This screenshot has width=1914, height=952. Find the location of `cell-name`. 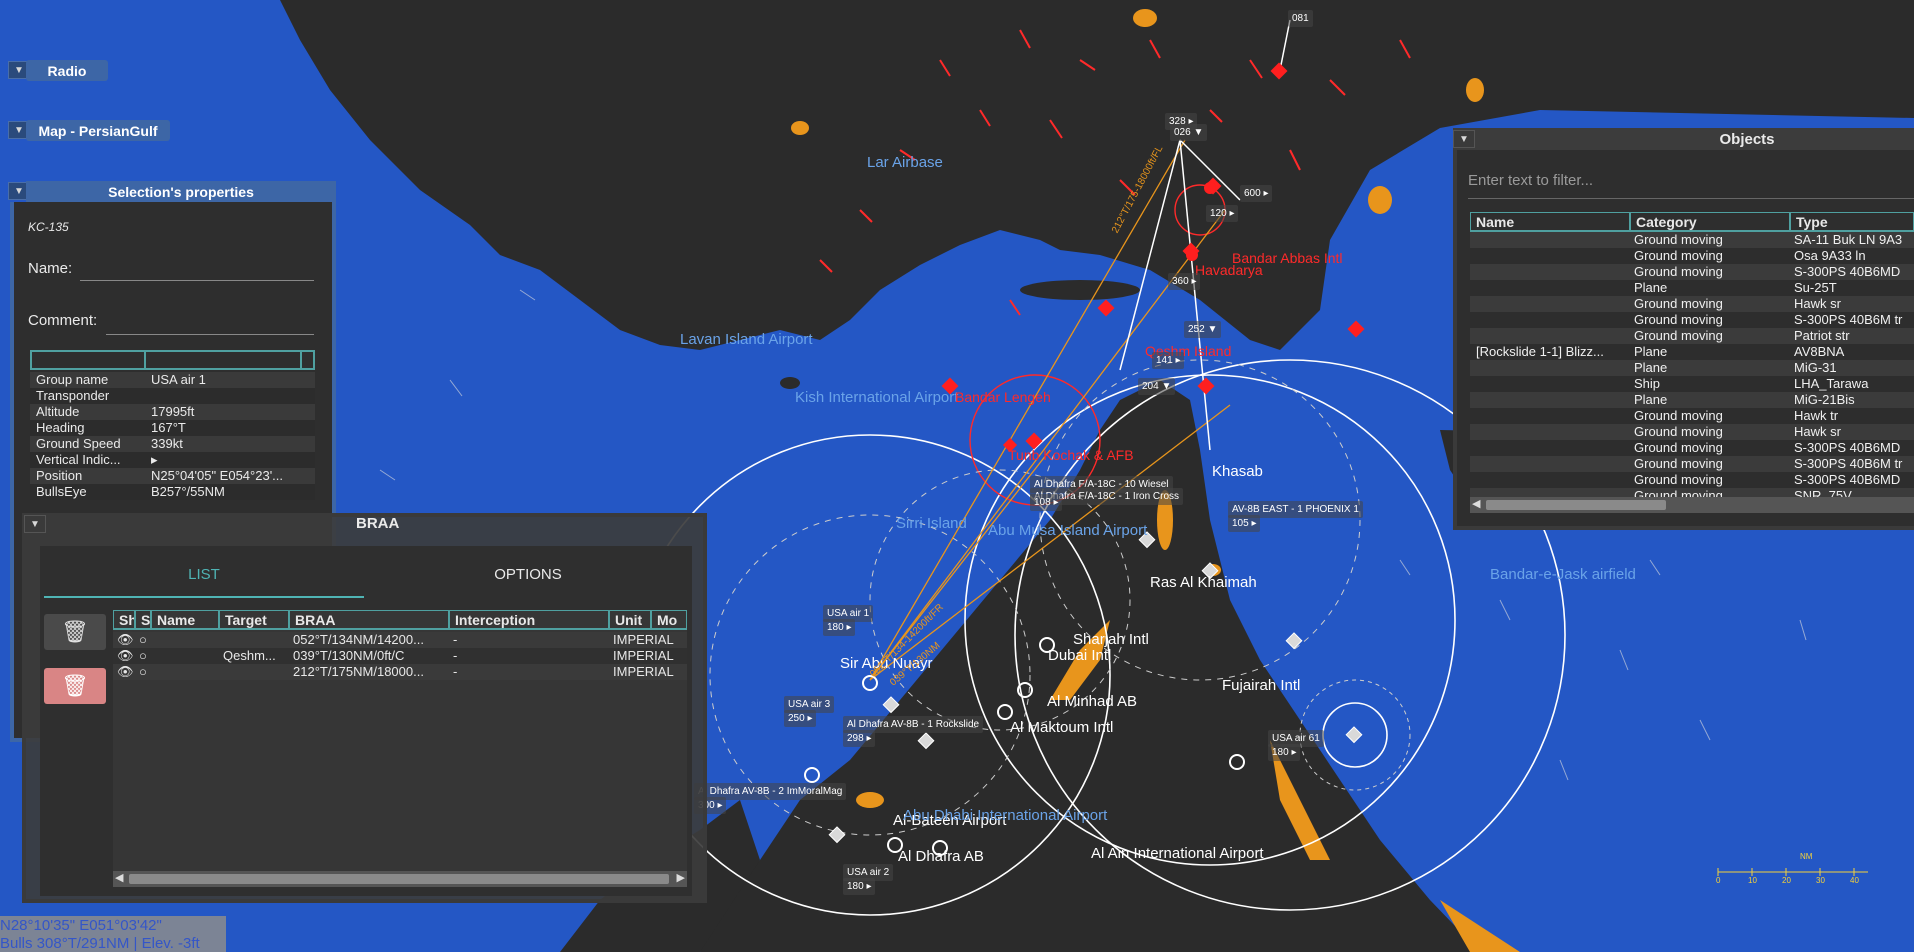

cell-name is located at coordinates (1550, 304).